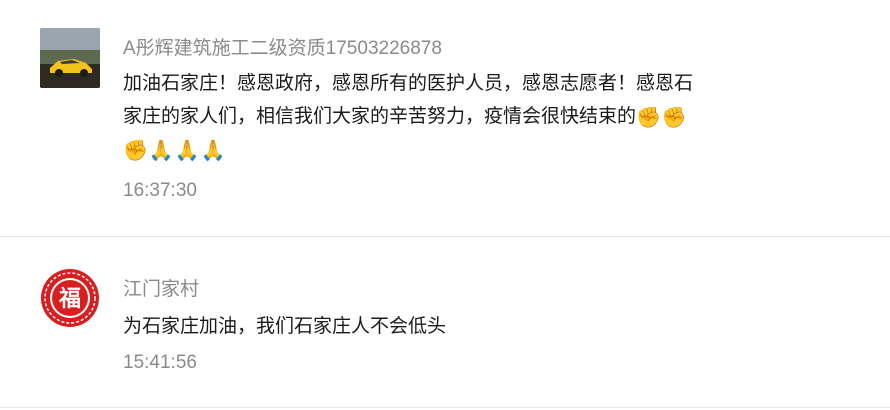 Image resolution: width=890 pixels, height=410 pixels. I want to click on user-avatar: 福, so click(70, 298).